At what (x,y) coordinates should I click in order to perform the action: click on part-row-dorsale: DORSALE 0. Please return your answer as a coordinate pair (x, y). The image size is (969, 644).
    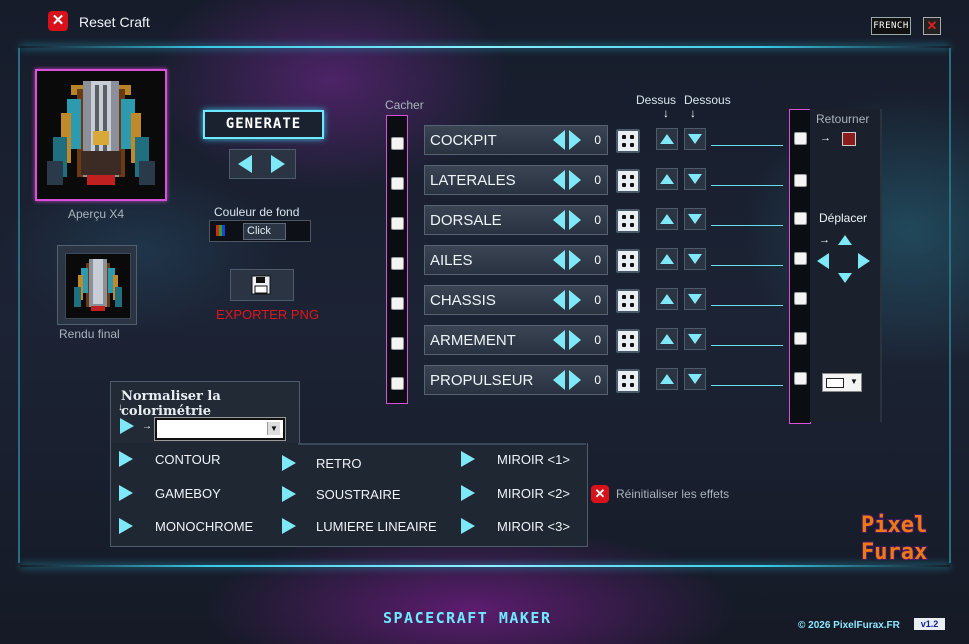
    Looking at the image, I should click on (516, 220).